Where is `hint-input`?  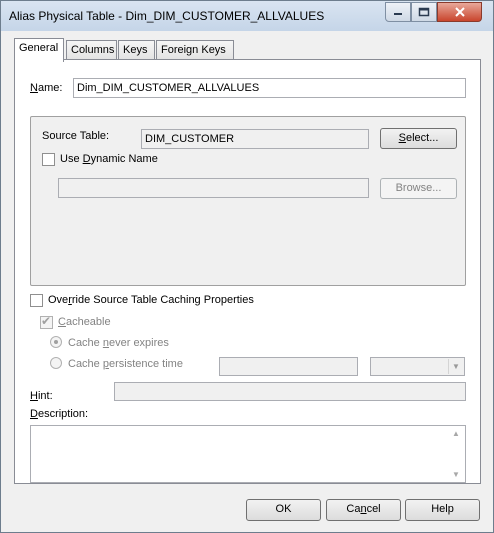 hint-input is located at coordinates (290, 391).